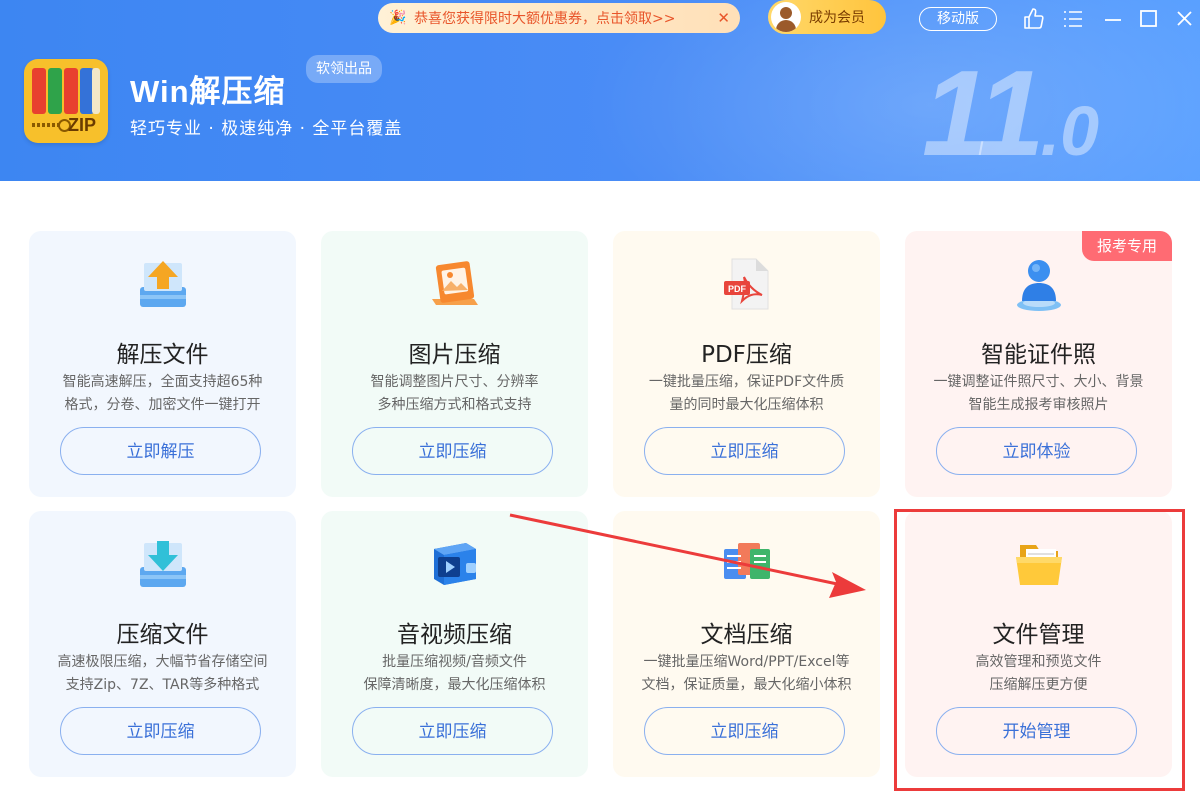  What do you see at coordinates (1039, 650) in the screenshot?
I see `highlight-box` at bounding box center [1039, 650].